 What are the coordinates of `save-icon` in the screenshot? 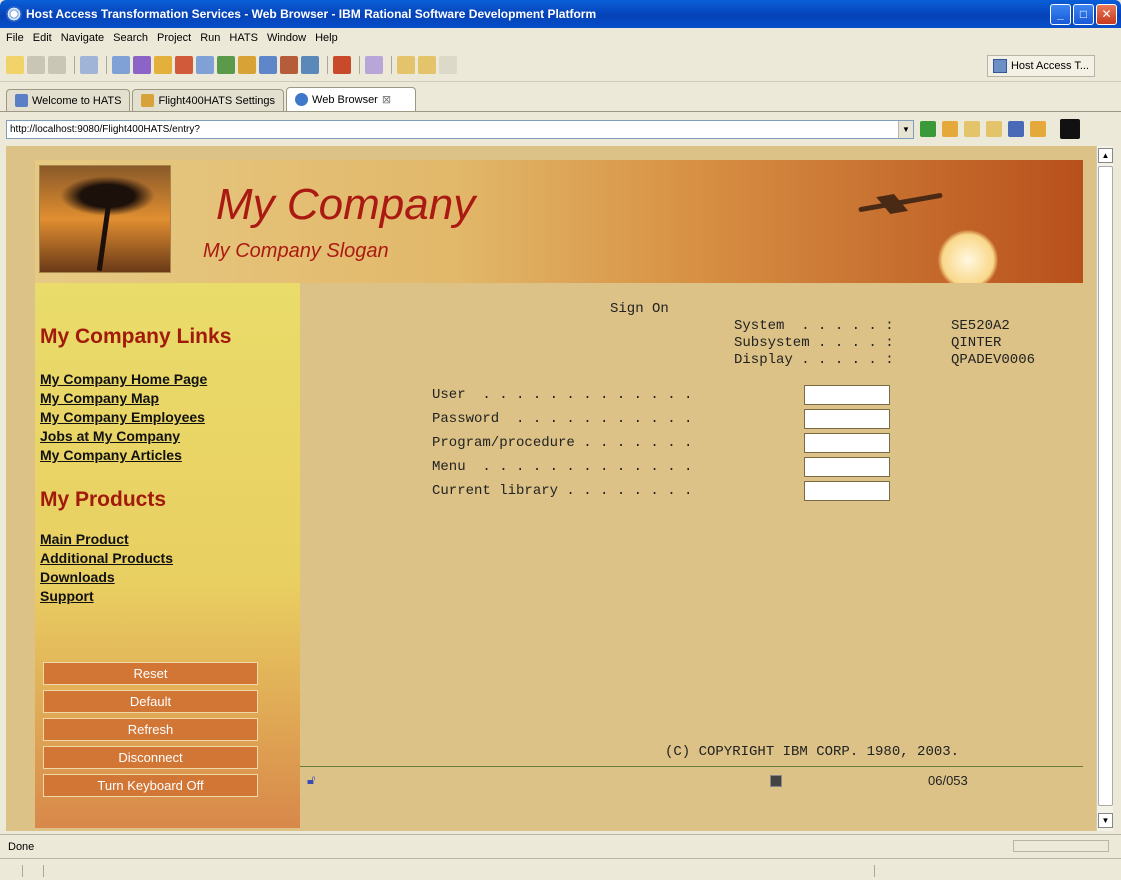 It's located at (36, 64).